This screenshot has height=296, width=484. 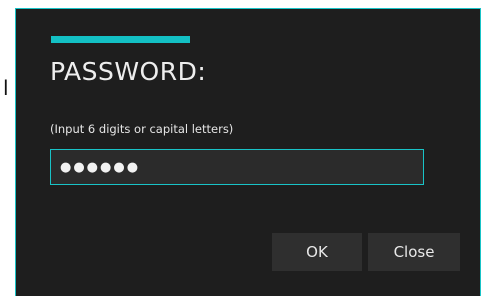 What do you see at coordinates (237, 167) in the screenshot?
I see `password-input` at bounding box center [237, 167].